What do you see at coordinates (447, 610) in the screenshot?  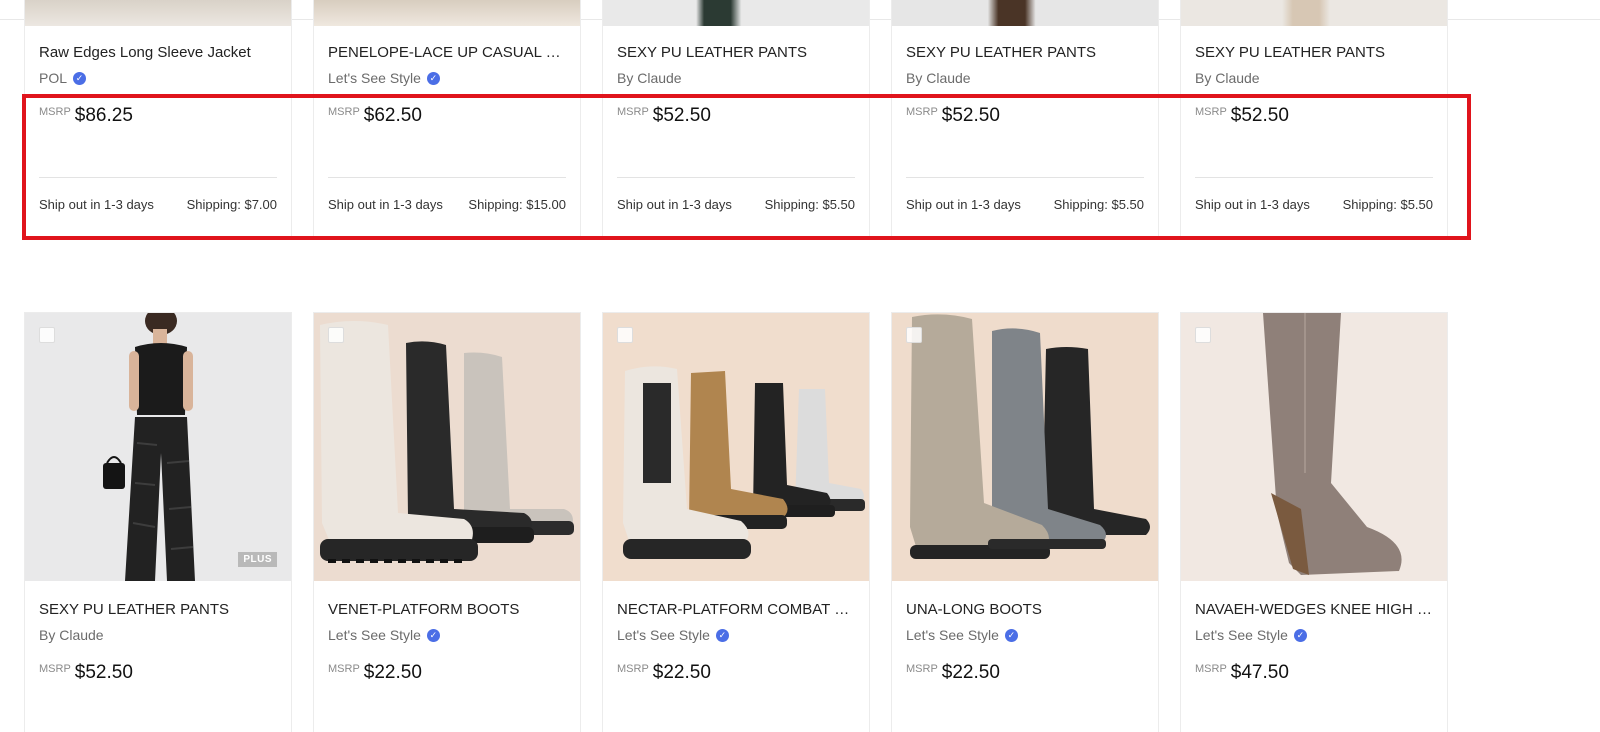 I see `product-title: VENET-PLATFORM BOOTS` at bounding box center [447, 610].